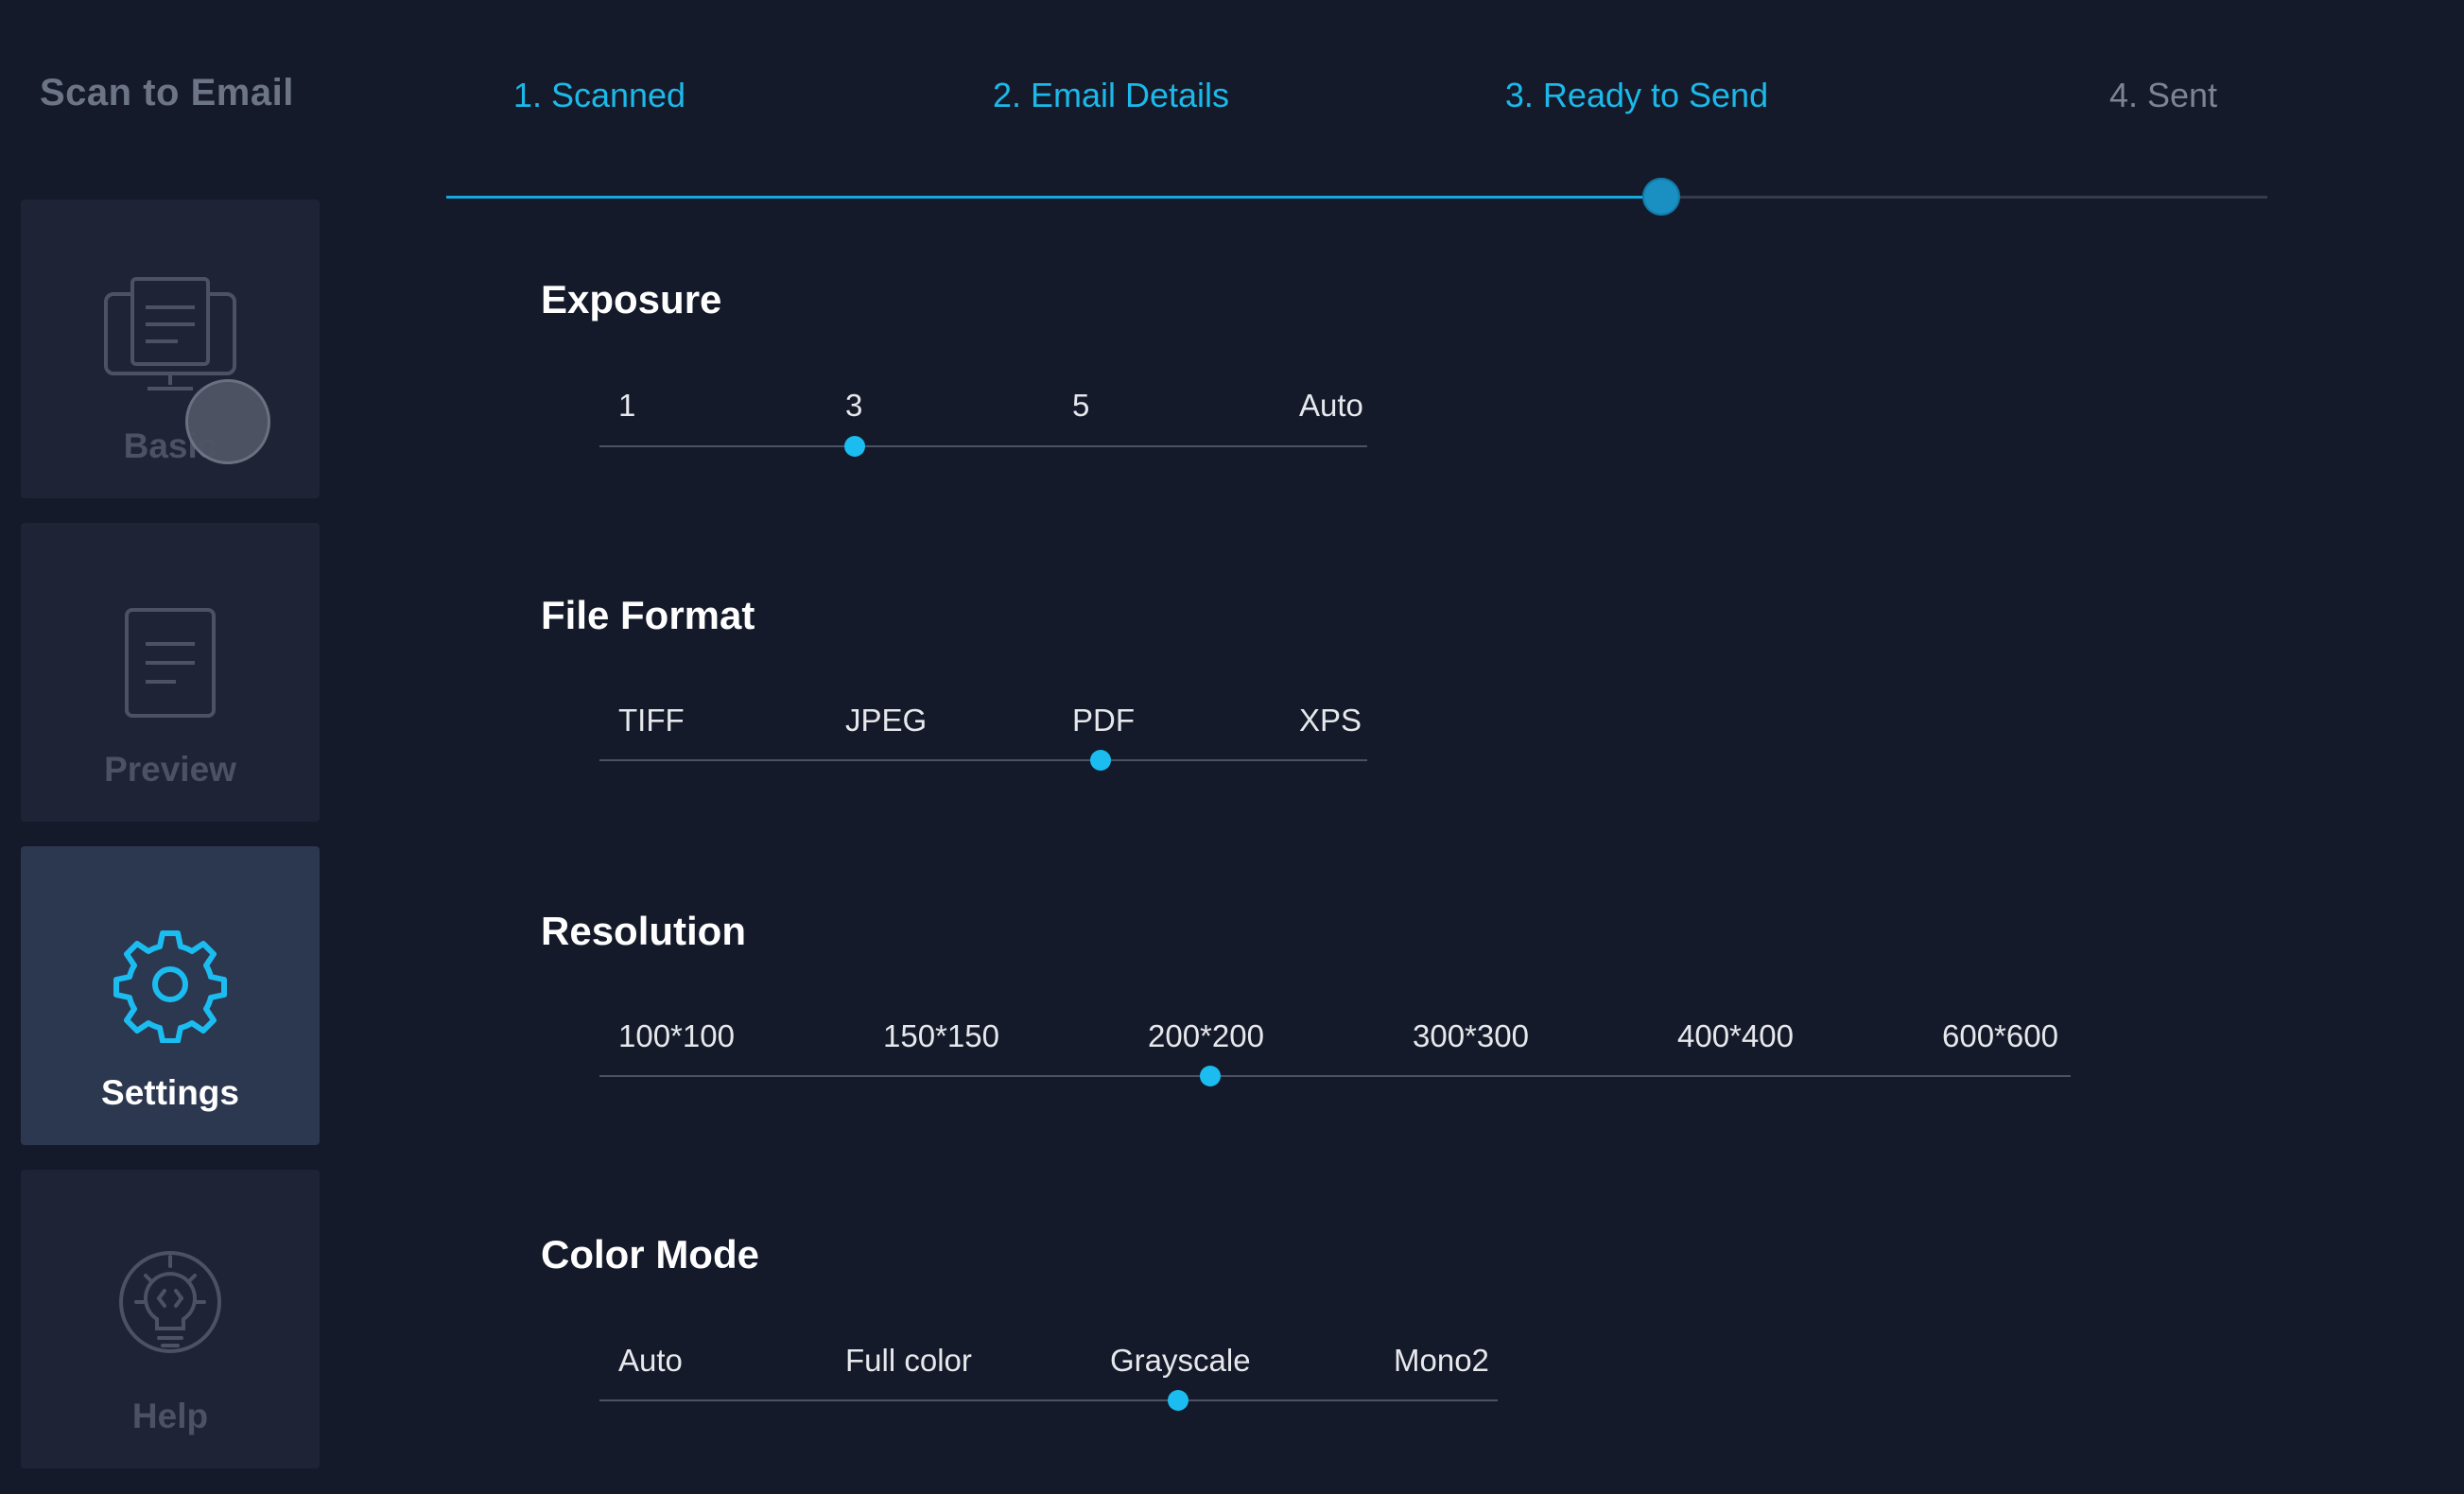 The width and height of the screenshot is (2464, 1494). What do you see at coordinates (650, 1361) in the screenshot?
I see `color-mode-option-auto: Auto` at bounding box center [650, 1361].